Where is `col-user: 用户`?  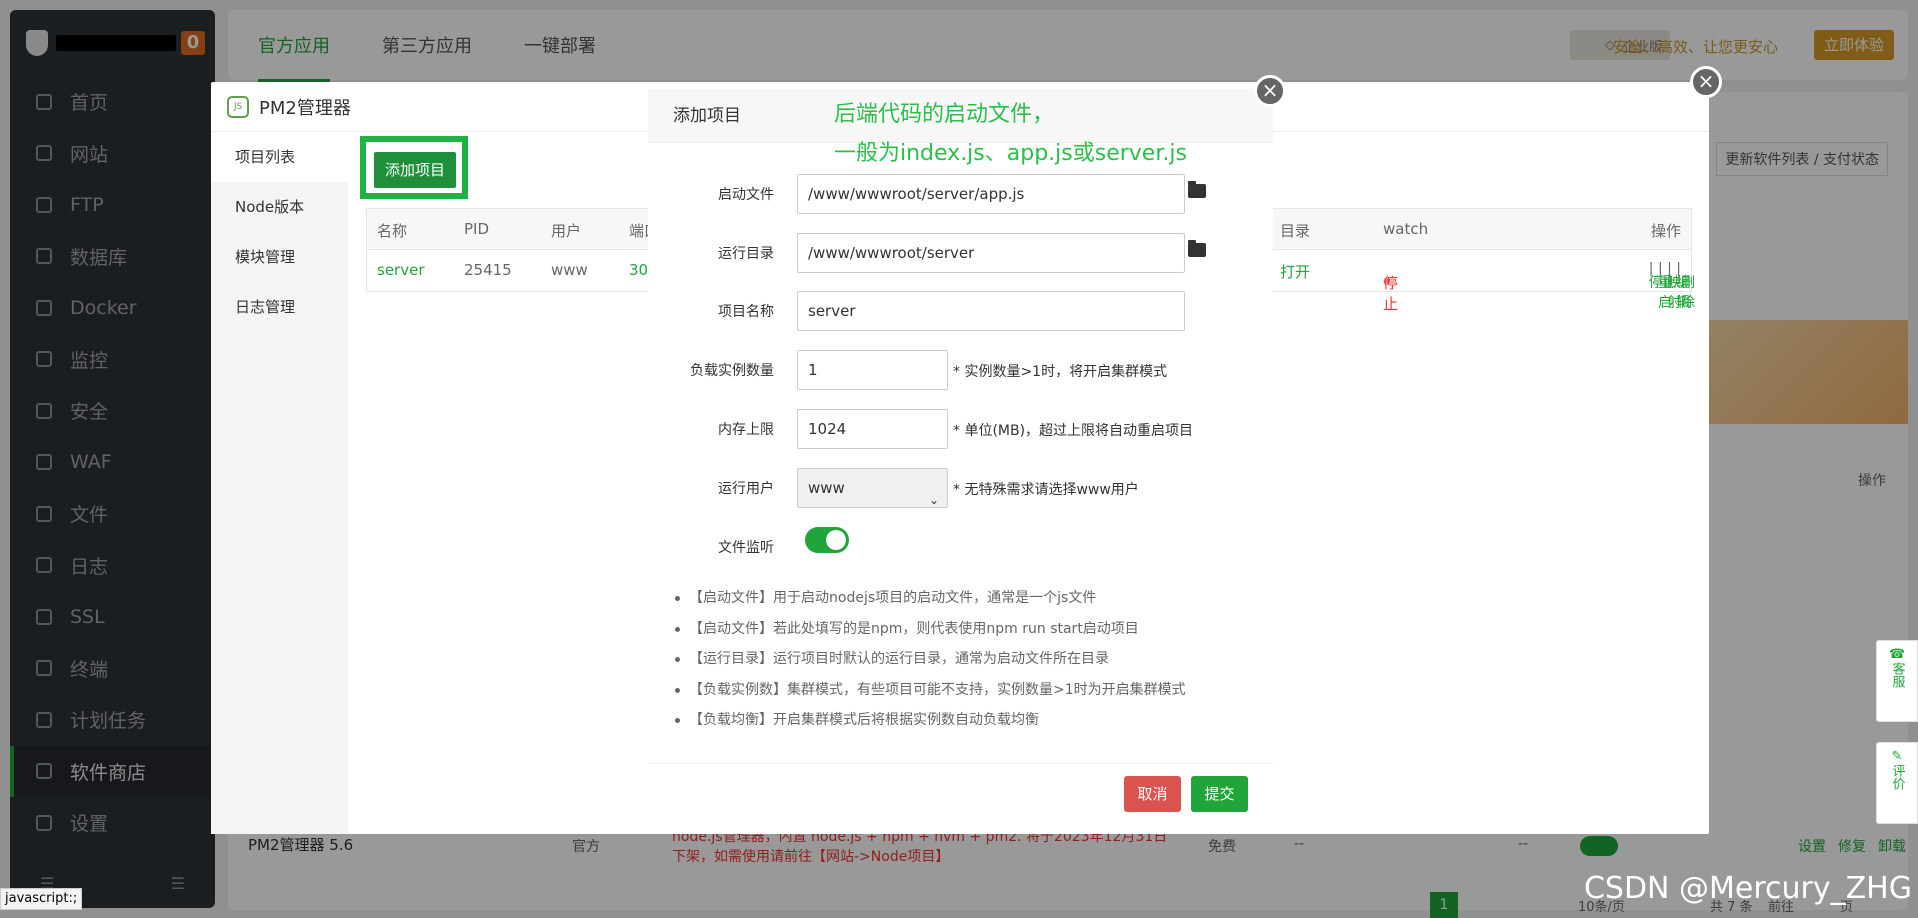 col-user: 用户 is located at coordinates (566, 231).